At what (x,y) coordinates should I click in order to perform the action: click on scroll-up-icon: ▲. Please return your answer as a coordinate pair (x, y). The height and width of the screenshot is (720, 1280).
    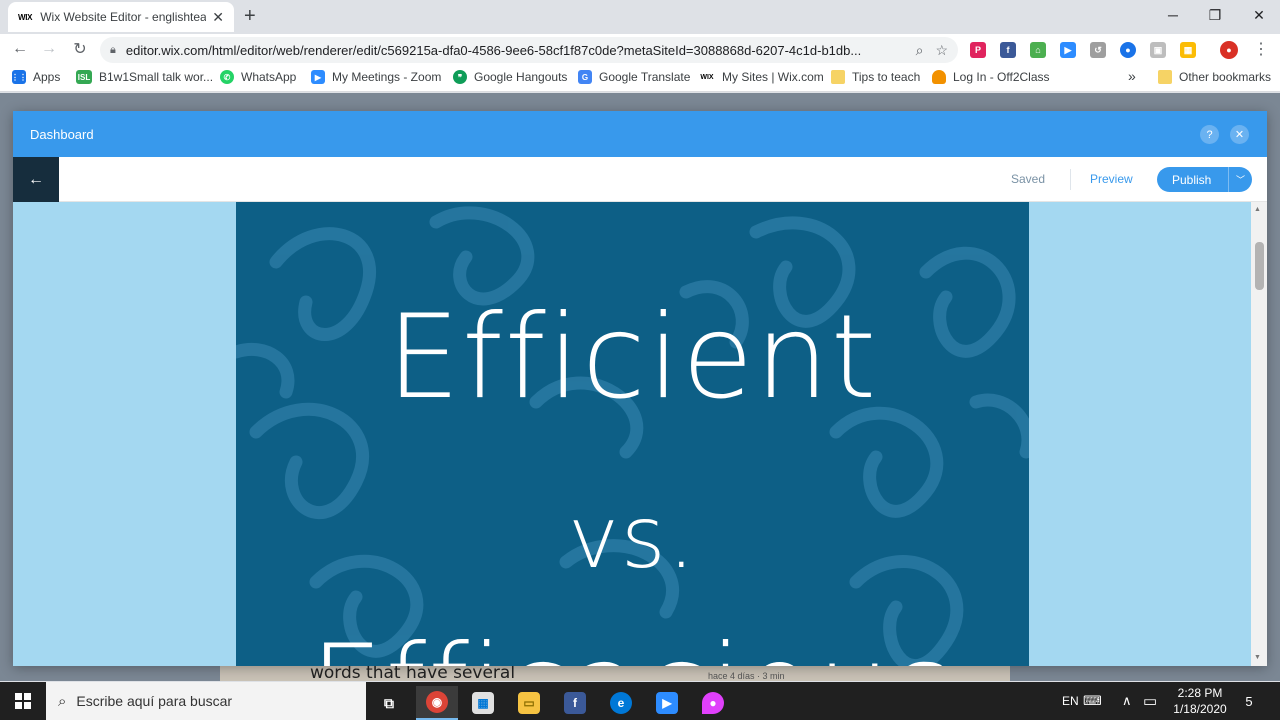
    Looking at the image, I should click on (1257, 209).